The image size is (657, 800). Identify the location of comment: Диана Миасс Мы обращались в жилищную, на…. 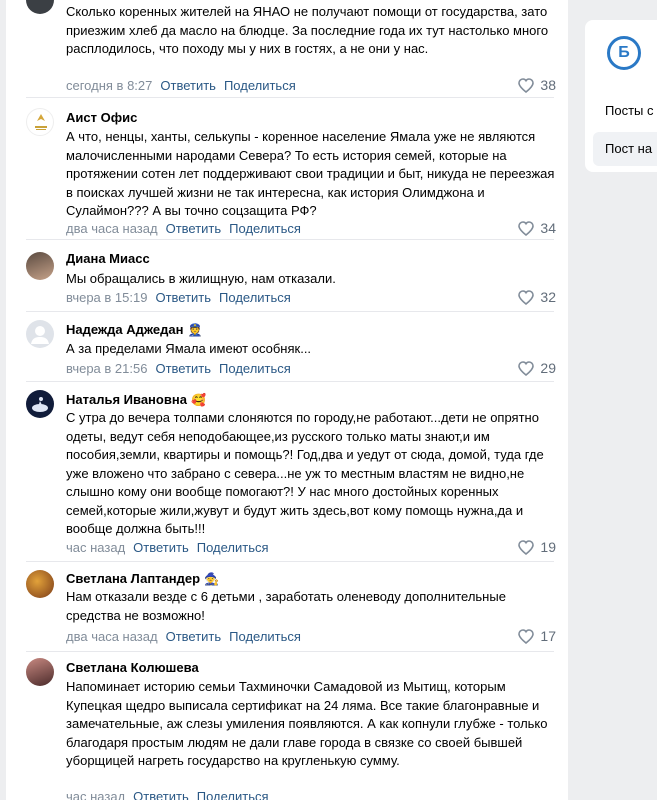
(287, 276).